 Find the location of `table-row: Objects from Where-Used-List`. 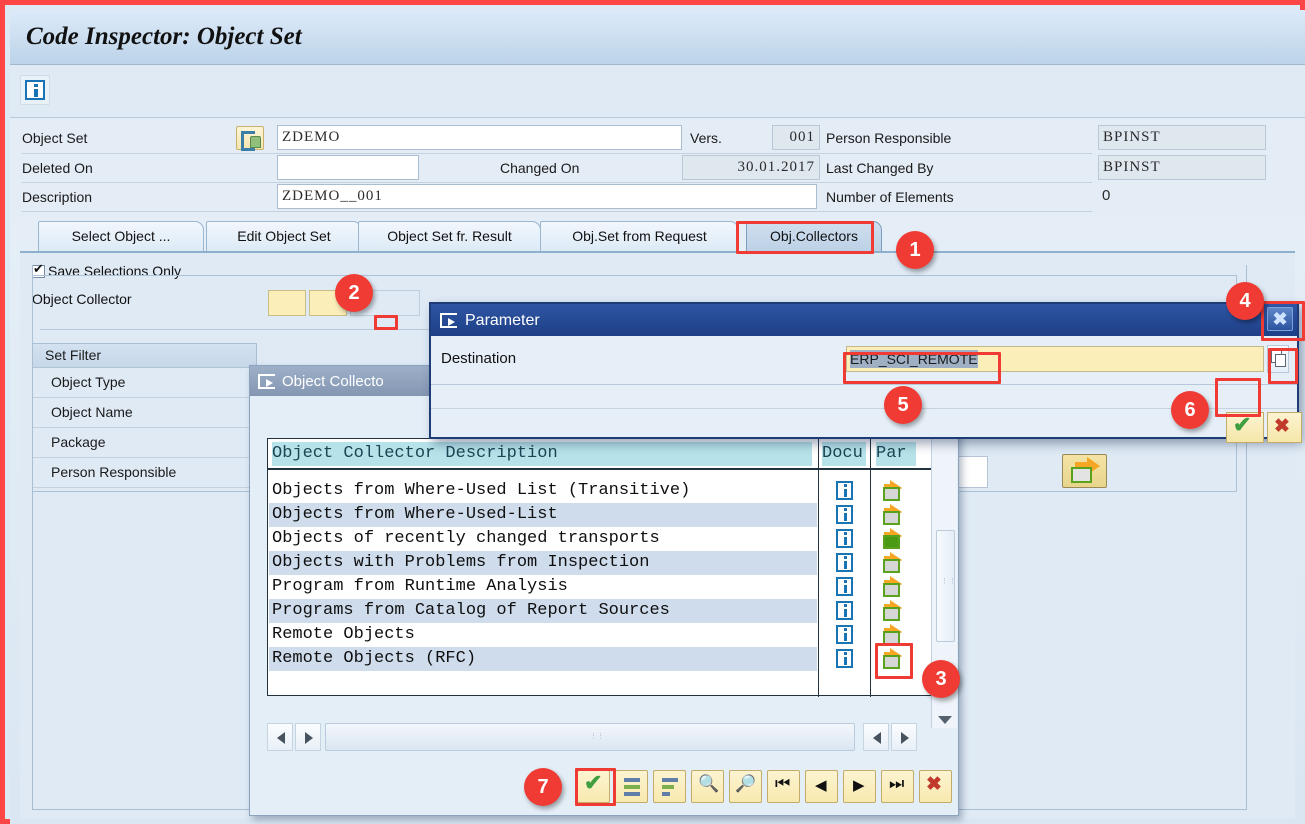

table-row: Objects from Where-Used-List is located at coordinates (603, 515).